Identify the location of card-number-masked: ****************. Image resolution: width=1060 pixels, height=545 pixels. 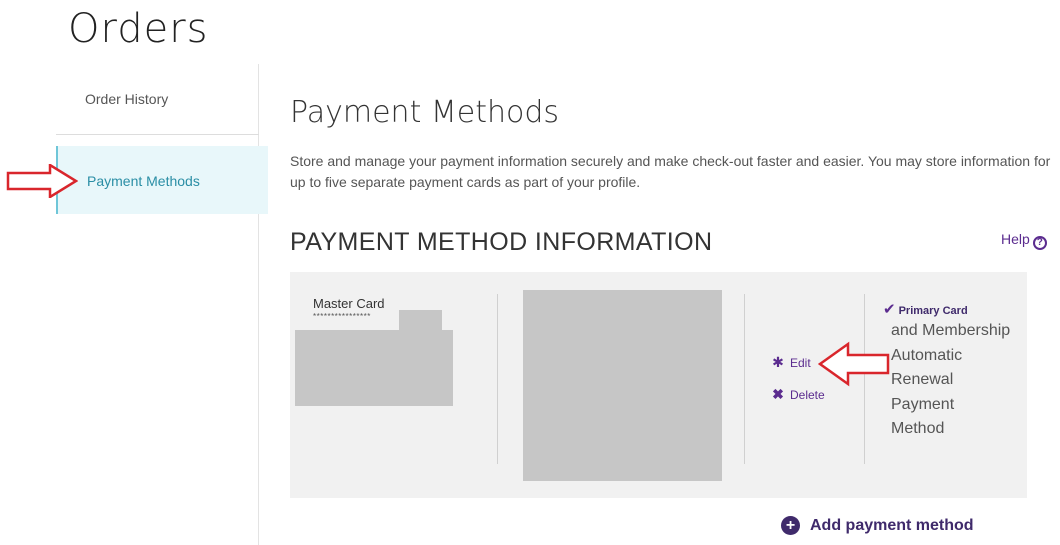
(342, 316).